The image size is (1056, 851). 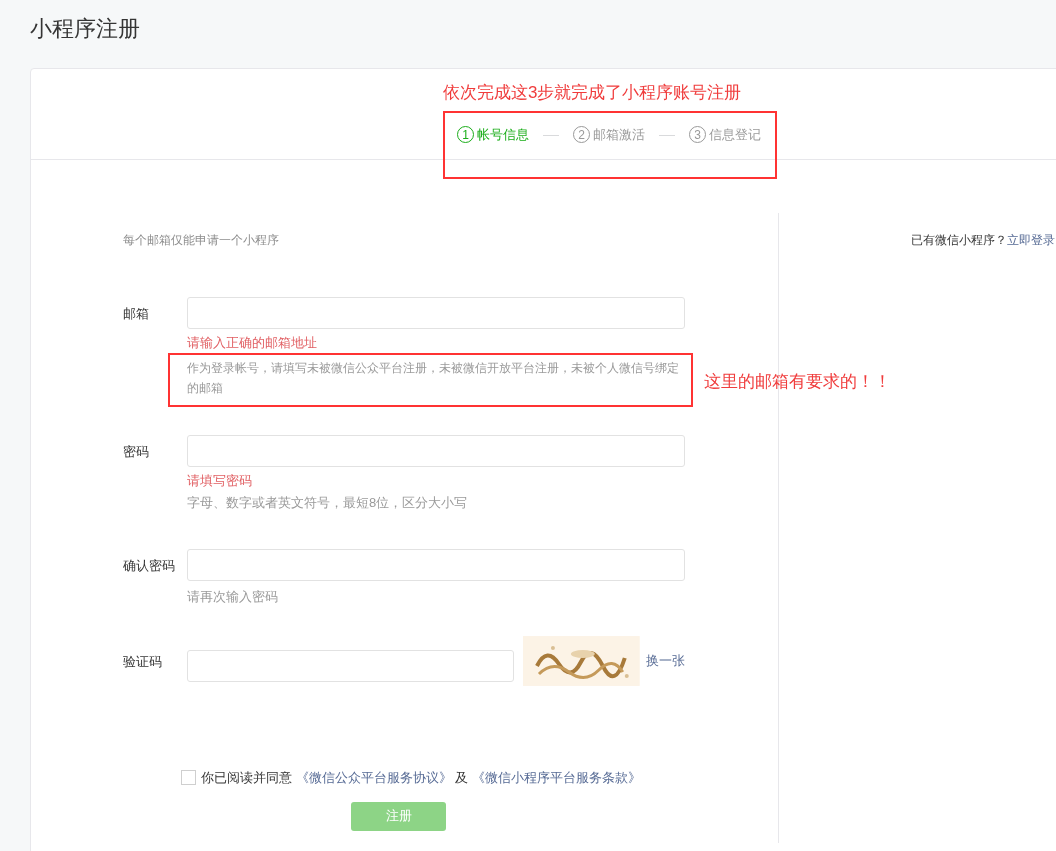 I want to click on notice-text: 每个邮箱仅能申请一个小程序, so click(x=201, y=240).